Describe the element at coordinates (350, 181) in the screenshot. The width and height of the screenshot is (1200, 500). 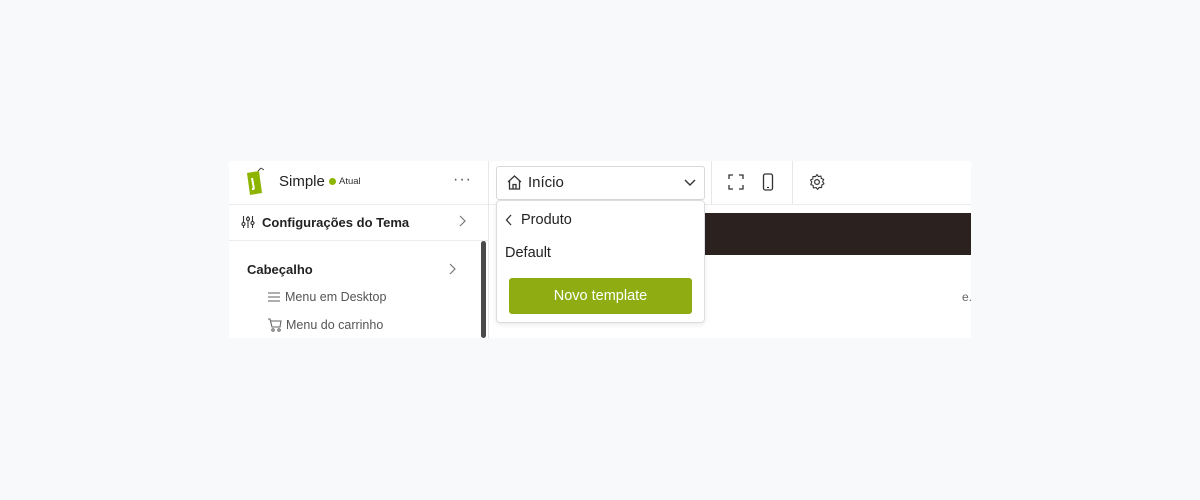
I see `badge-label: Atual` at that location.